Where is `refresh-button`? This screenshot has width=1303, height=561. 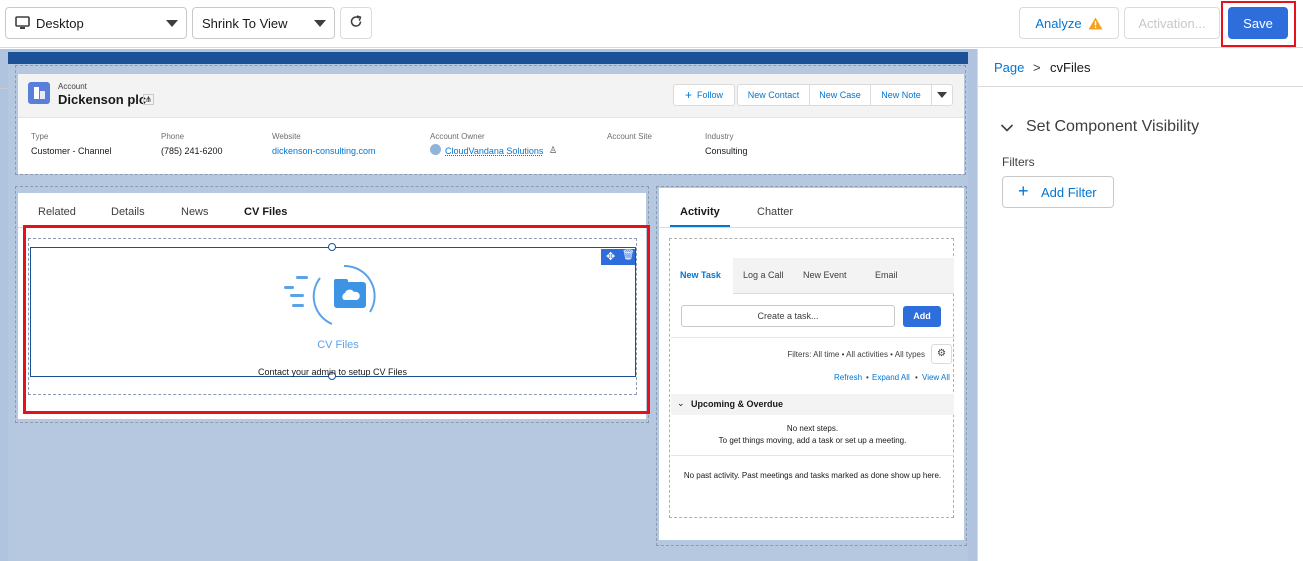 refresh-button is located at coordinates (356, 23).